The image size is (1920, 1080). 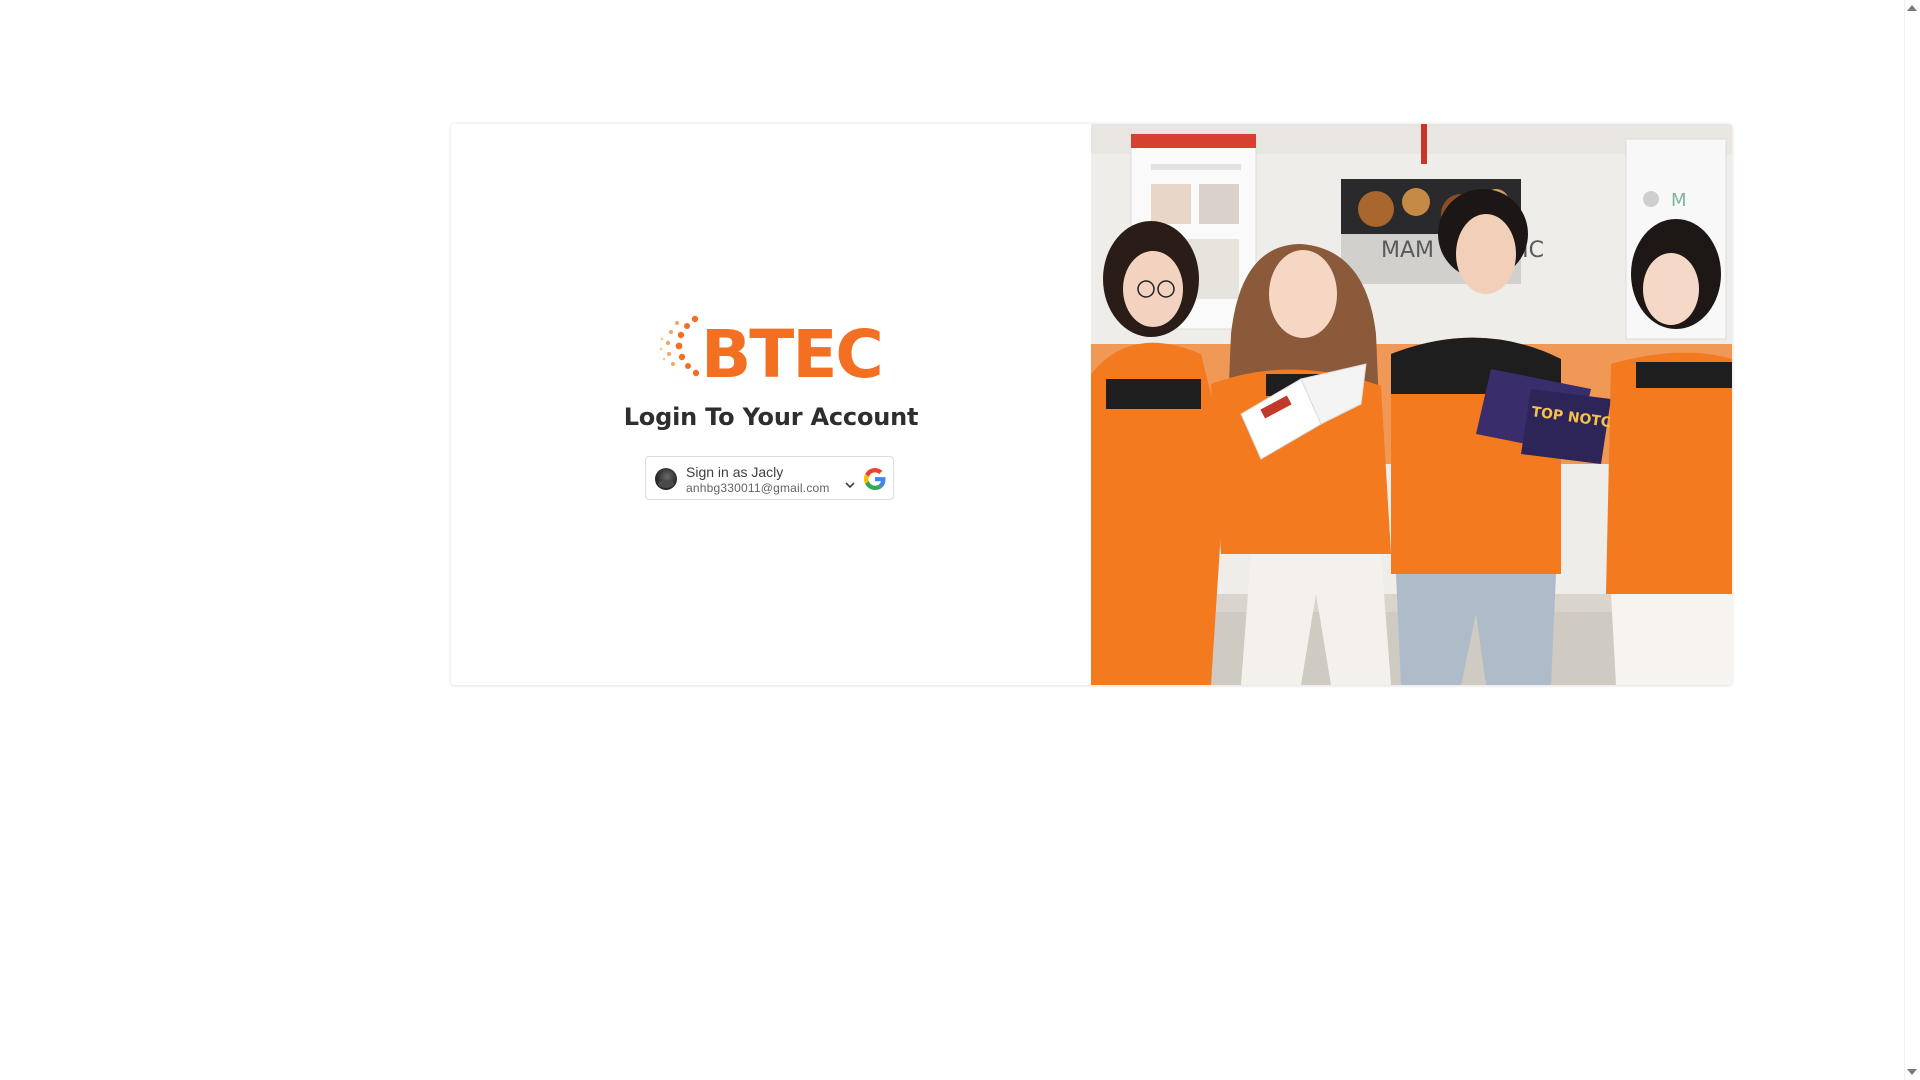 I want to click on scroll-down-icon, so click(x=1912, y=1072).